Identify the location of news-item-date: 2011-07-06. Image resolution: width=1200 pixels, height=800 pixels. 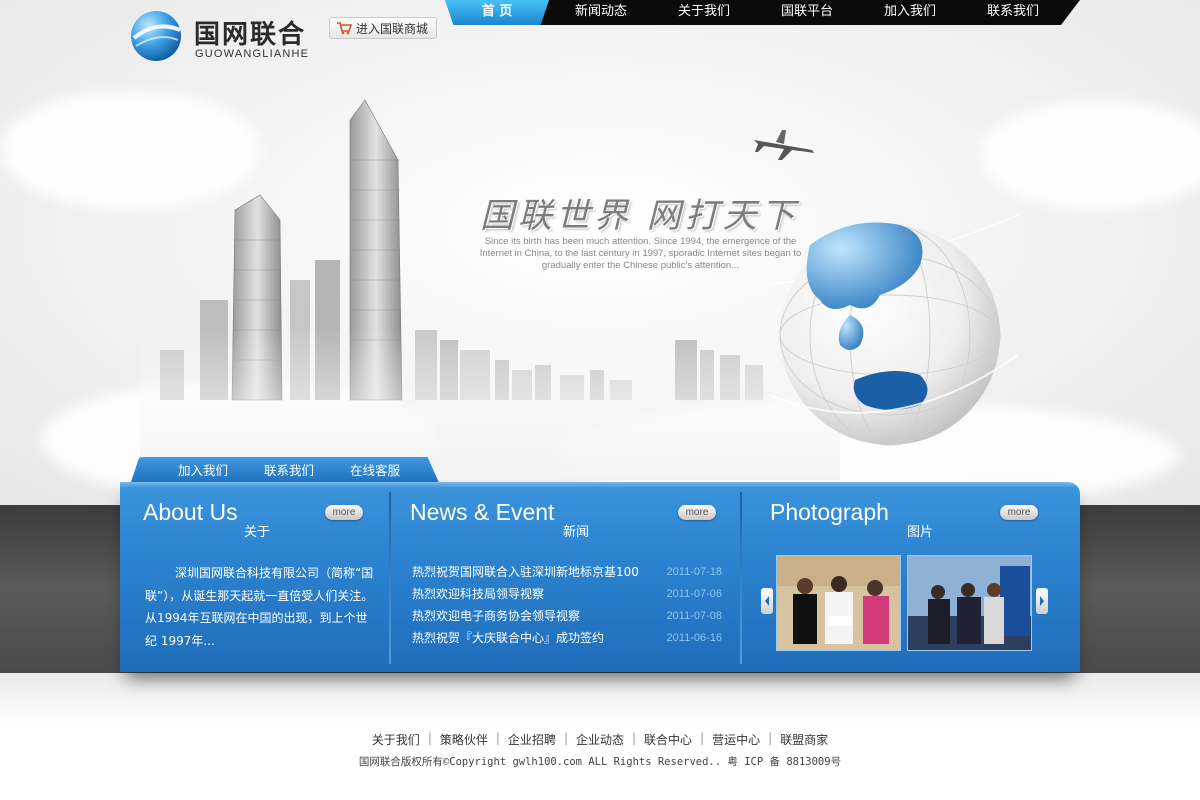
(694, 594).